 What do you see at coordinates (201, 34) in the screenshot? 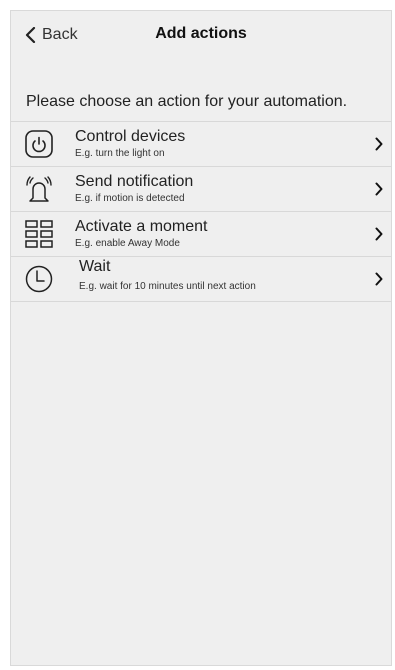
I see `header: Back Add actions` at bounding box center [201, 34].